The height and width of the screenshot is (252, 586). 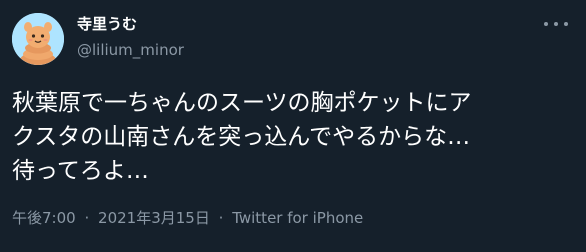 What do you see at coordinates (242, 103) in the screenshot?
I see `tweet-text-line: 秋葉原で一ちゃんのスーツの胸ポケットにア` at bounding box center [242, 103].